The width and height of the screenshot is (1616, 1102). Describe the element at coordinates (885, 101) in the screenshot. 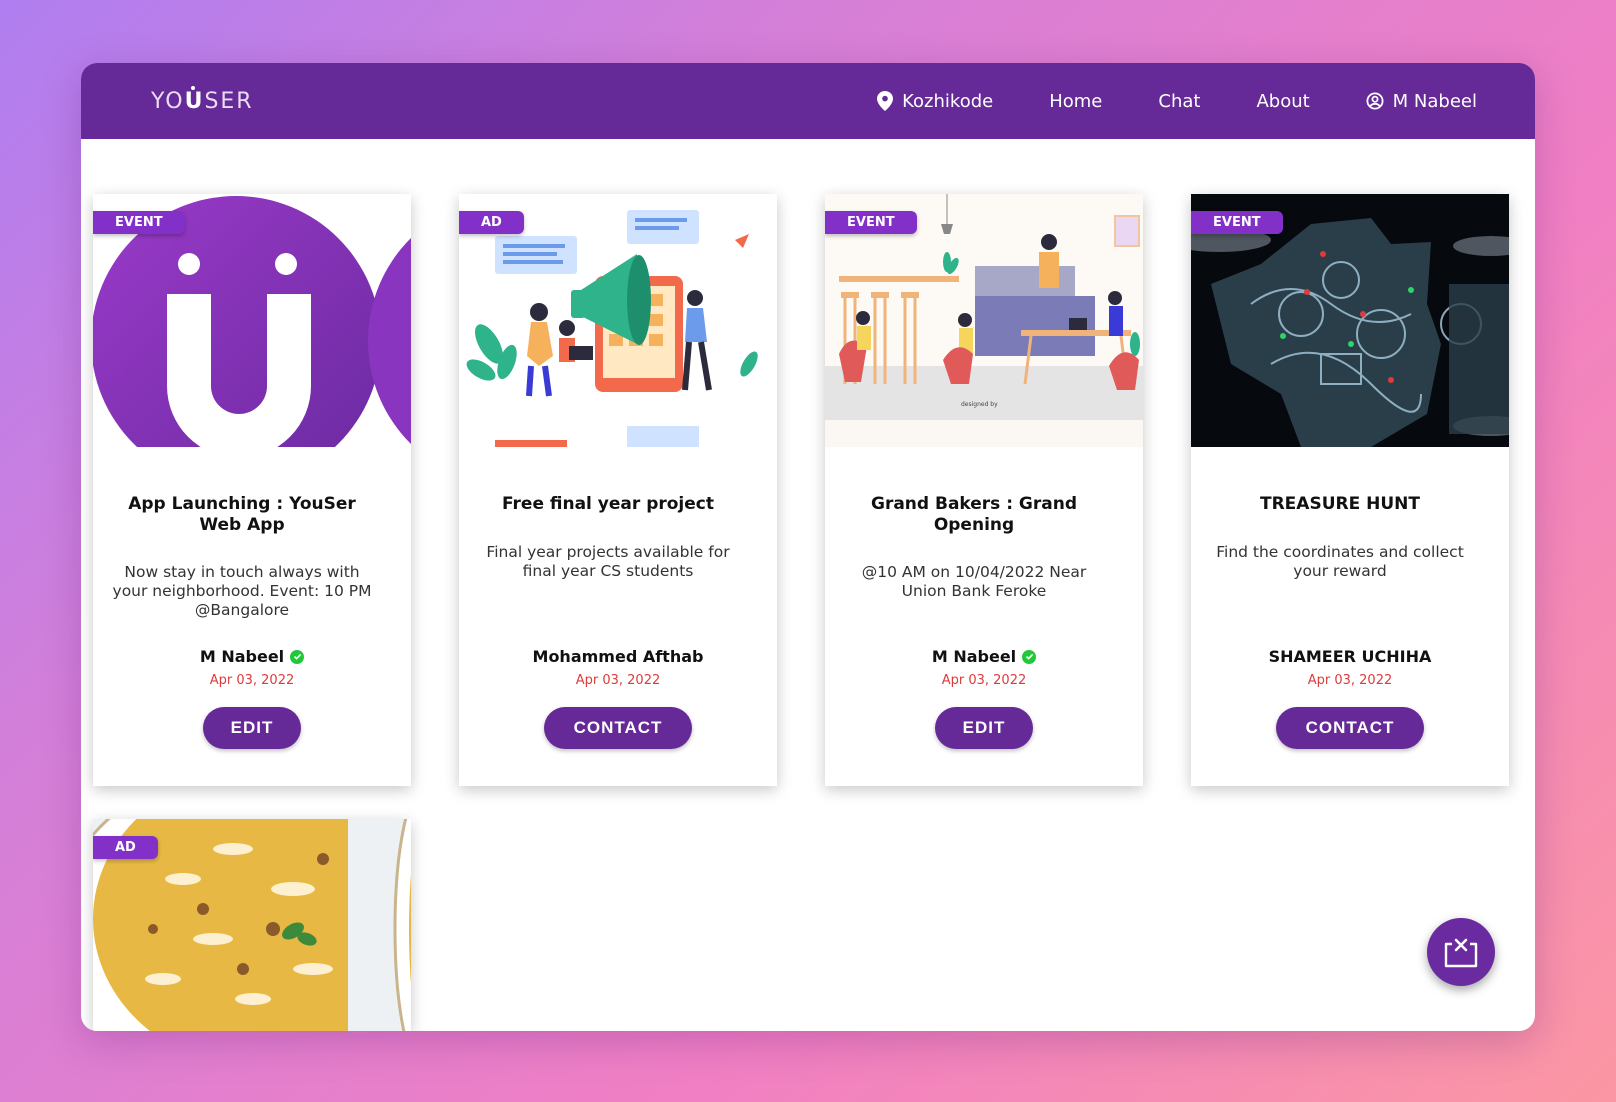

I see `map-pin-icon` at that location.